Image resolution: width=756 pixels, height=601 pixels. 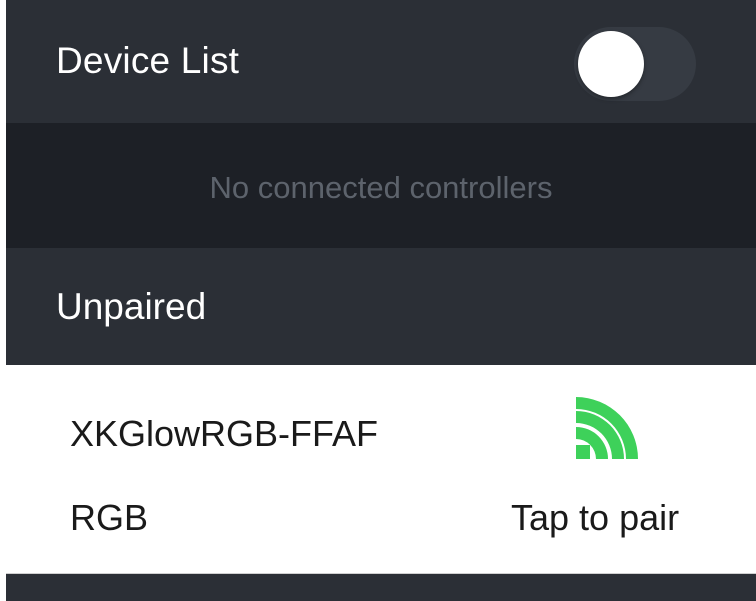 What do you see at coordinates (611, 64) in the screenshot?
I see `toggle-knob` at bounding box center [611, 64].